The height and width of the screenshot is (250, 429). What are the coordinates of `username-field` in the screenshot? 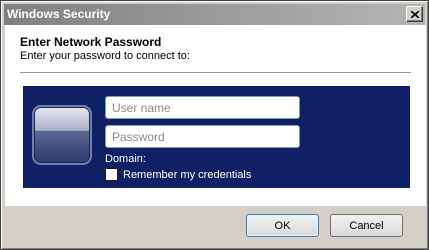 It's located at (202, 107).